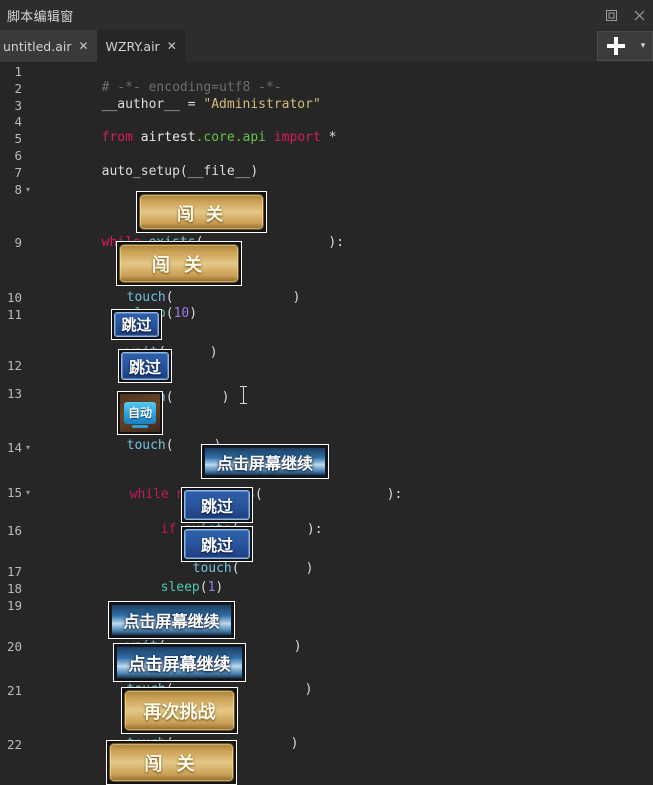 This screenshot has height=785, width=653. I want to click on chip-label: 再次挑战, so click(179, 712).